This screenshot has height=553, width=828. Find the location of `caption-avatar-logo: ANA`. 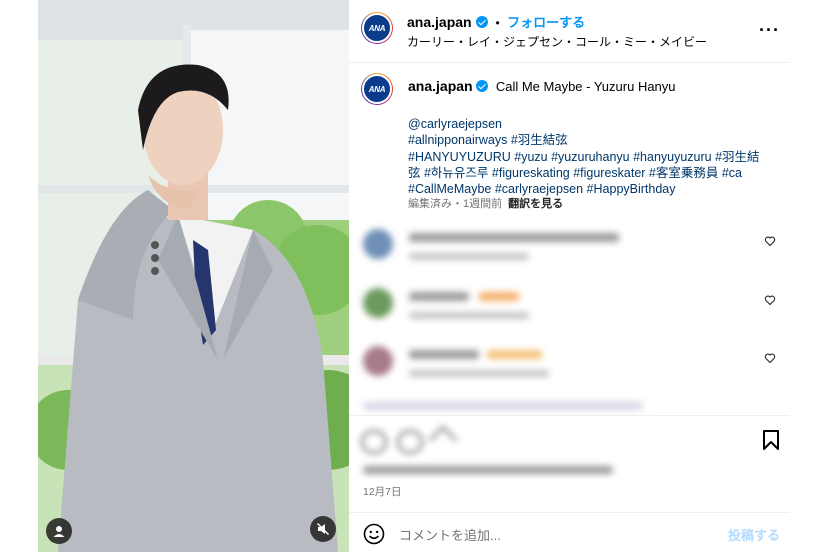

caption-avatar-logo: ANA is located at coordinates (377, 89).